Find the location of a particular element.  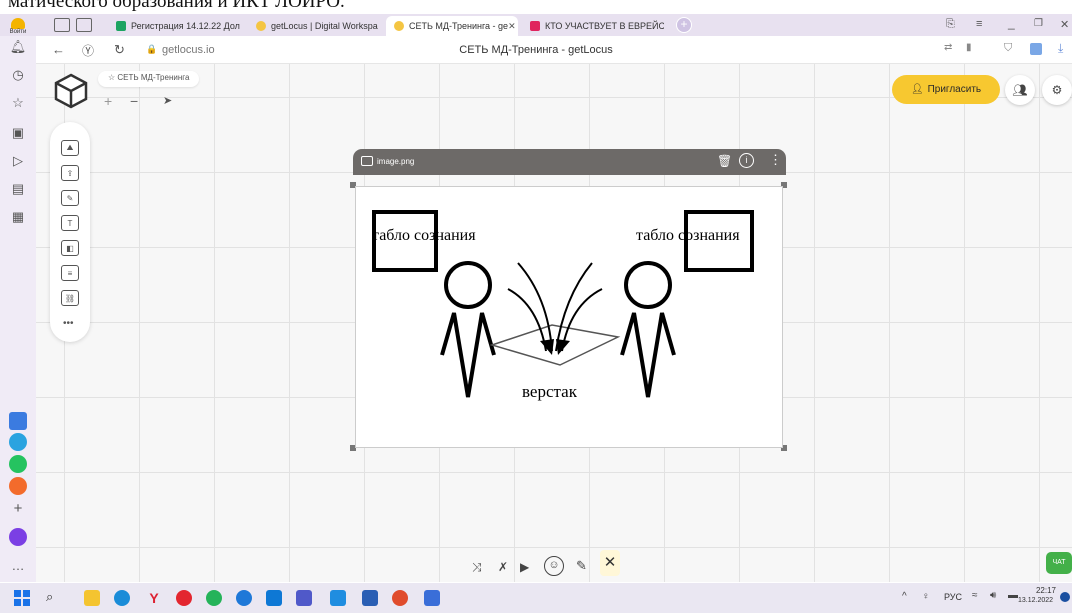

new-tab-button: + is located at coordinates (684, 25).